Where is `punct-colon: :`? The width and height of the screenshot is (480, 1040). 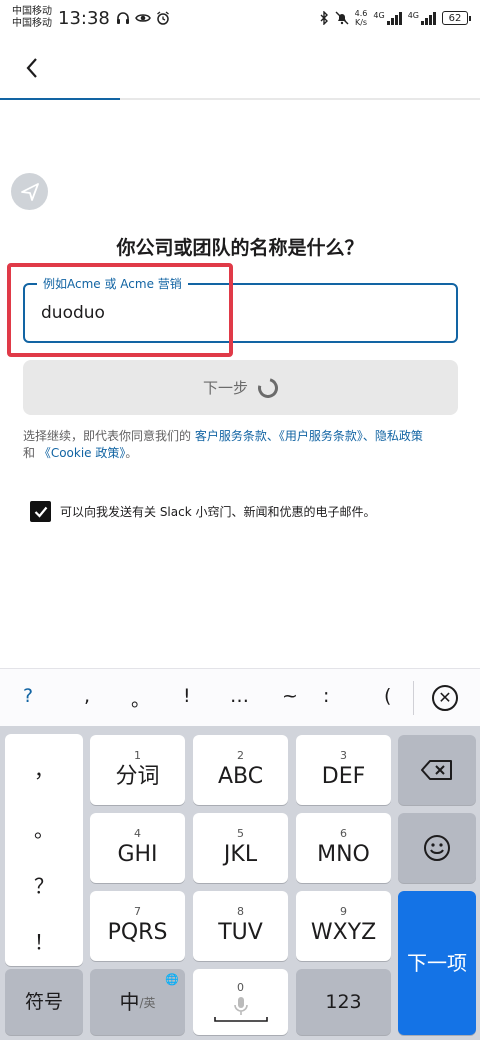
punct-colon: : is located at coordinates (326, 696).